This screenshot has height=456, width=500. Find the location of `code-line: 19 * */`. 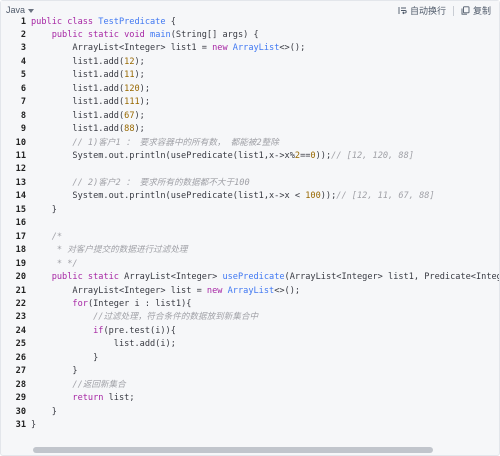

code-line: 19 * */ is located at coordinates (250, 264).